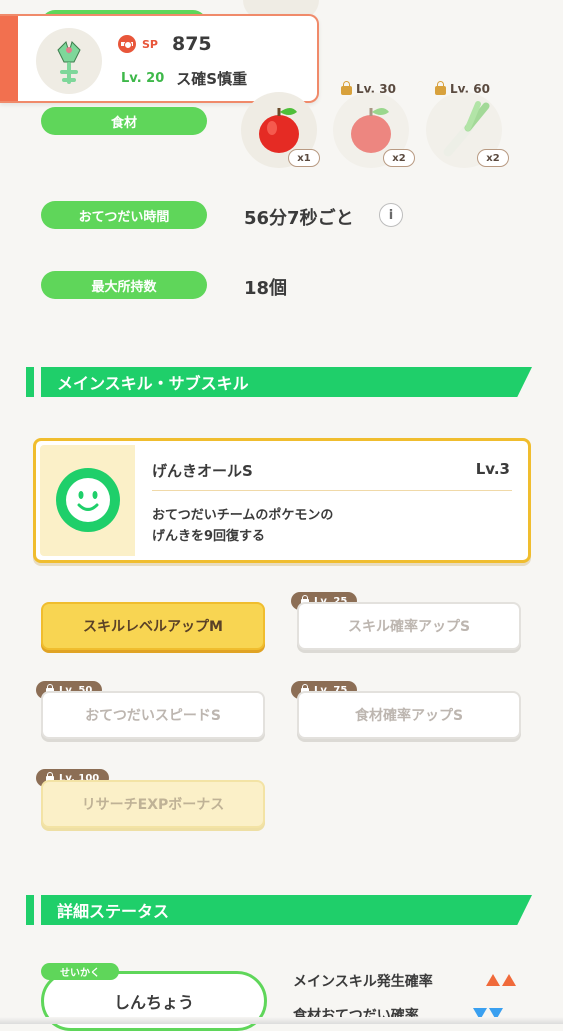  Describe the element at coordinates (282, 500) in the screenshot. I see `main-skill-card: げんきオールS Lv.3 おてつだいチームのポケモンの げんきを9回復する` at that location.